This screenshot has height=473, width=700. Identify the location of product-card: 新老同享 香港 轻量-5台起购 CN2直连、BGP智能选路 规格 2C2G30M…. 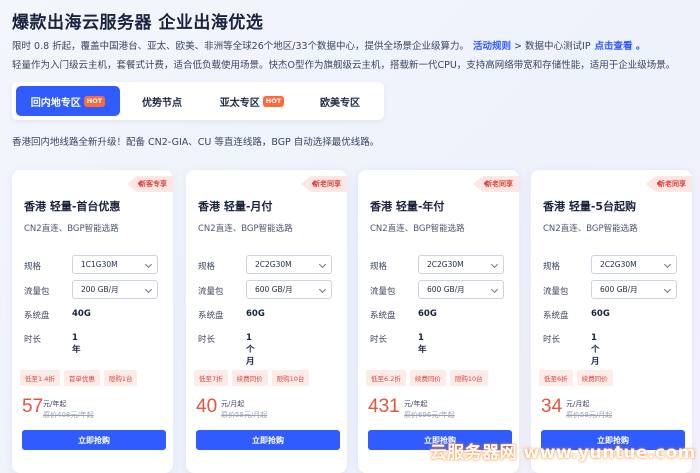
(611, 321).